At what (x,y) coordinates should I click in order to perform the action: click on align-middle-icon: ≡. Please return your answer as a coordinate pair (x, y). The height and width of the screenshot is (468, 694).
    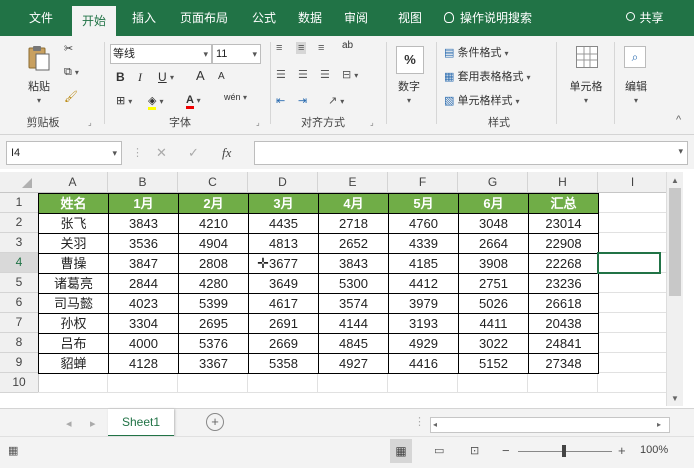
    Looking at the image, I should click on (301, 48).